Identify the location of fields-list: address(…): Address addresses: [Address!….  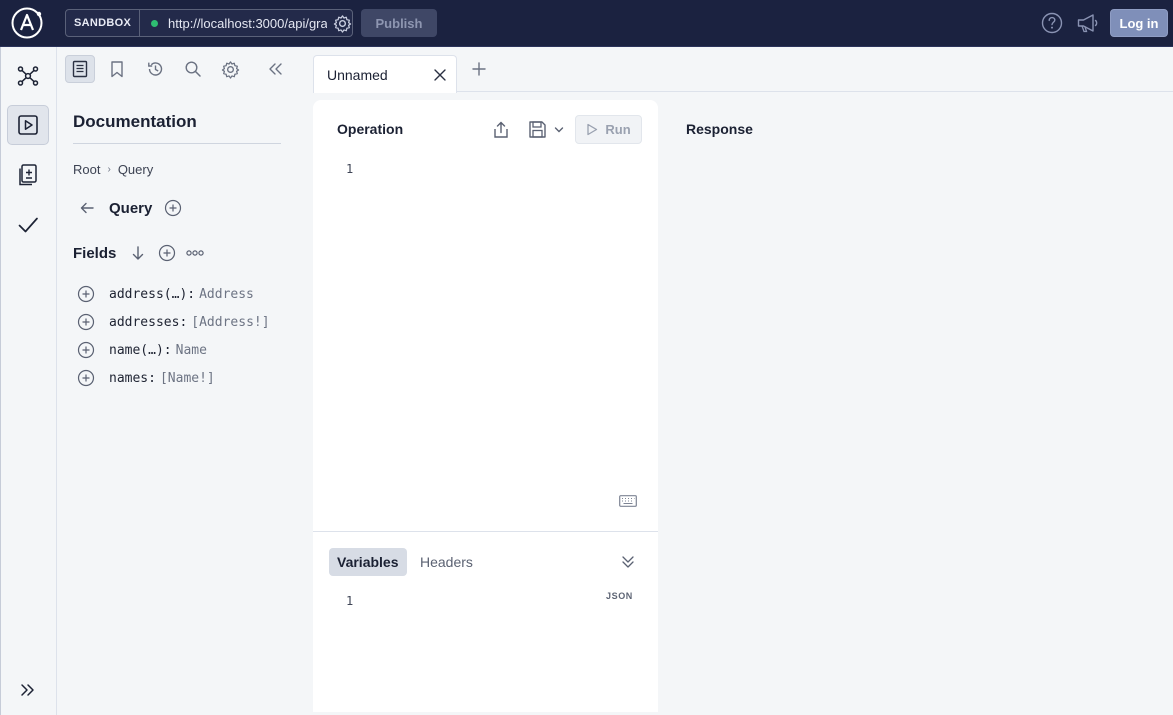
(173, 336).